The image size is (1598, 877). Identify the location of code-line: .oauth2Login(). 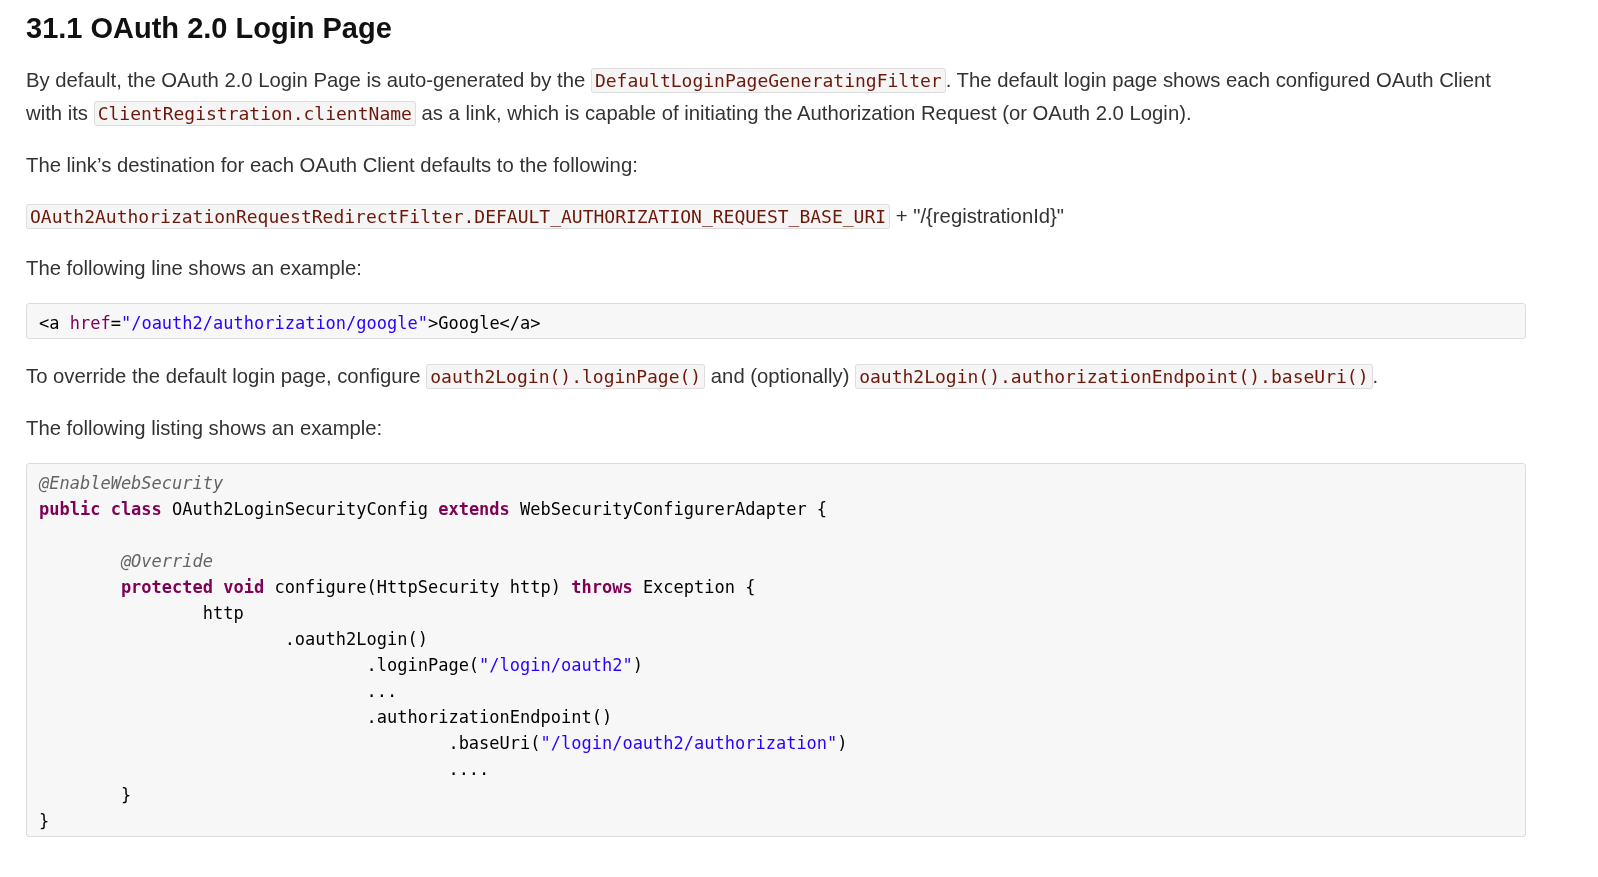
(356, 639).